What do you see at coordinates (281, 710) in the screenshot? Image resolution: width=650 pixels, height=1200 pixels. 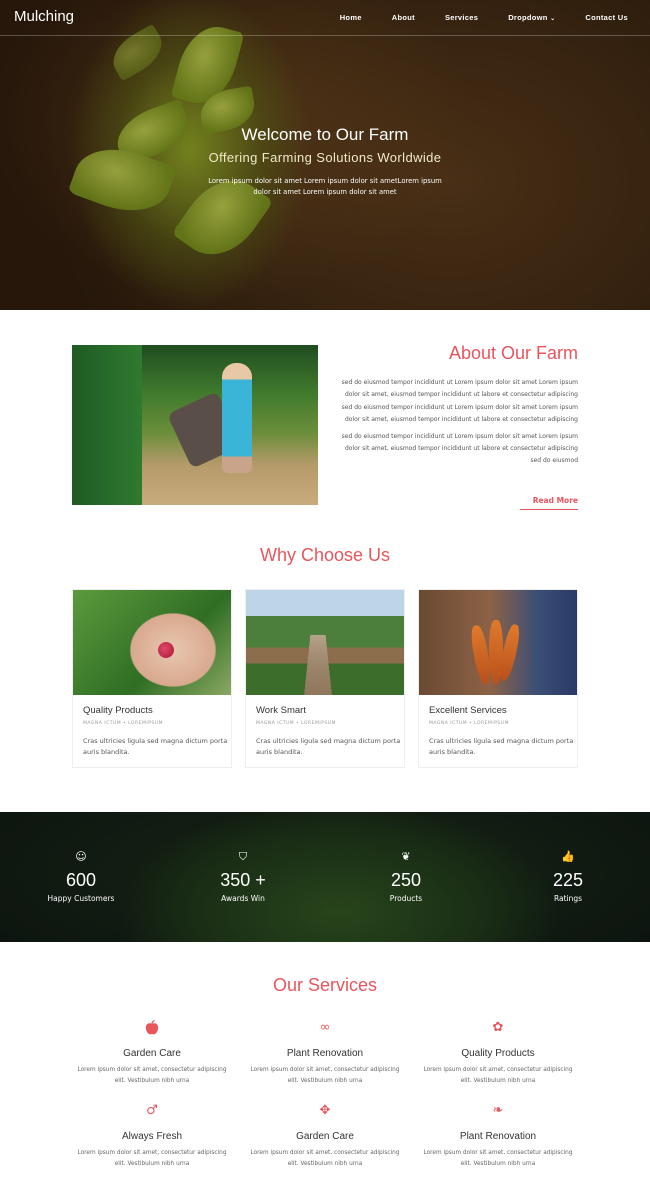 I see `card-title: Work Smart` at bounding box center [281, 710].